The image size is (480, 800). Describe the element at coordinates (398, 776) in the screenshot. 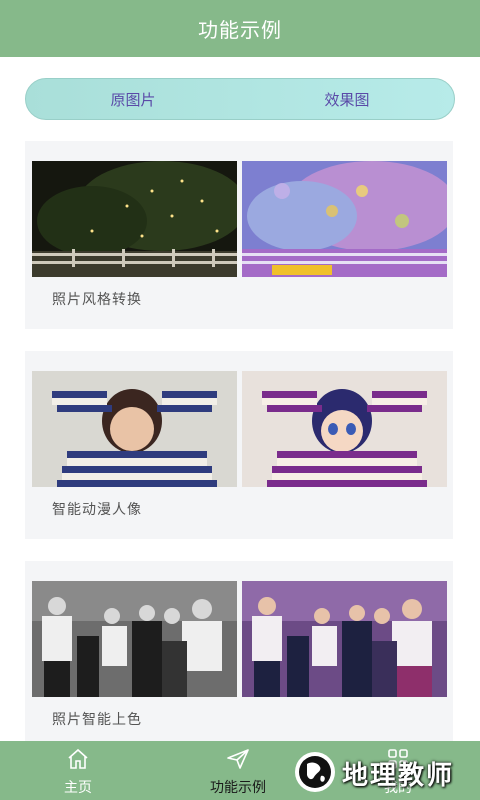

I see `watermark-text: 地理教师` at that location.